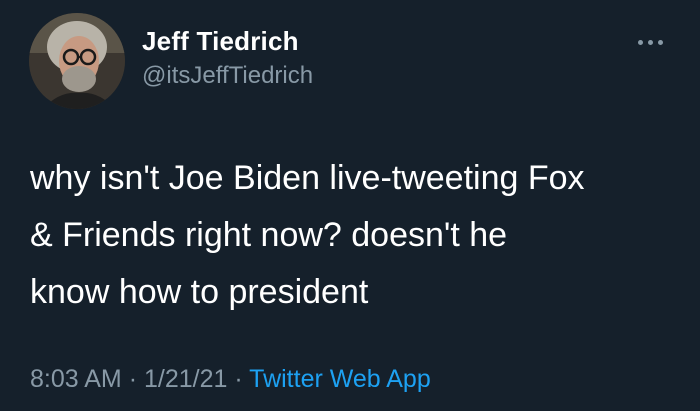 This screenshot has height=411, width=700. I want to click on more-horizontal-icon, so click(650, 42).